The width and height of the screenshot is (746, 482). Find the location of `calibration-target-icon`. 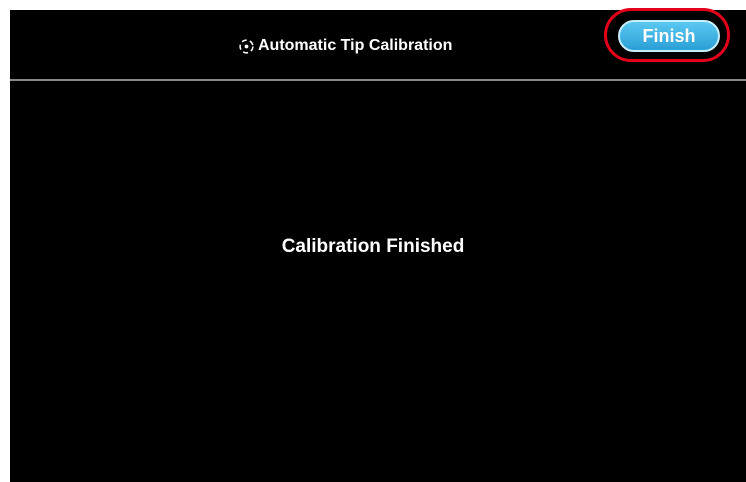

calibration-target-icon is located at coordinates (246, 46).